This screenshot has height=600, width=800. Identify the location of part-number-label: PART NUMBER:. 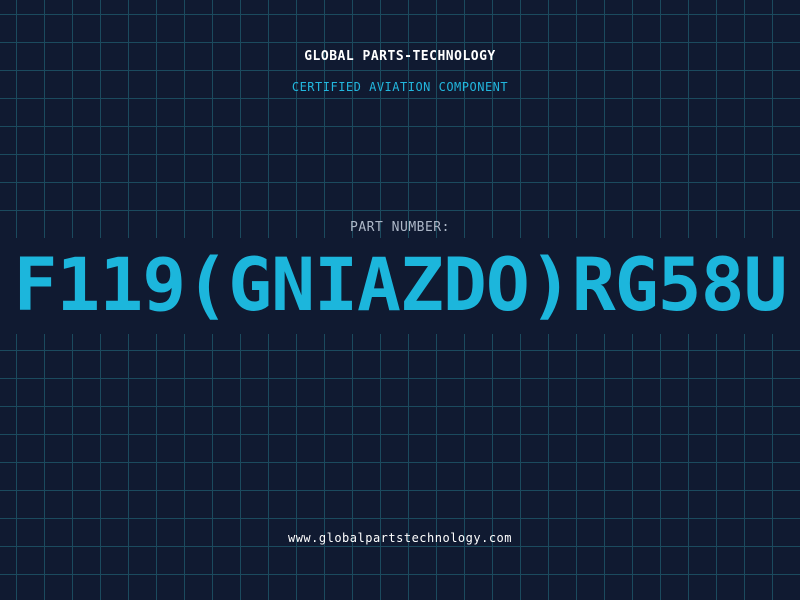
(400, 227).